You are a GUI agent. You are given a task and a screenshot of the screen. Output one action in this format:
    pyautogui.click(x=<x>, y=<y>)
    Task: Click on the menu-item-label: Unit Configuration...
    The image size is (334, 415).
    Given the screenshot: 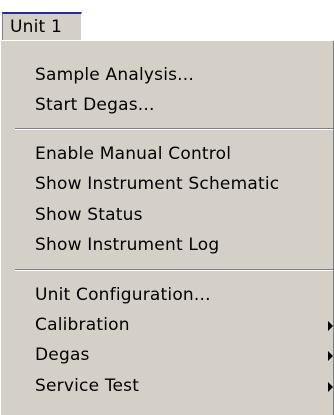 What is the action you would take?
    pyautogui.click(x=123, y=295)
    